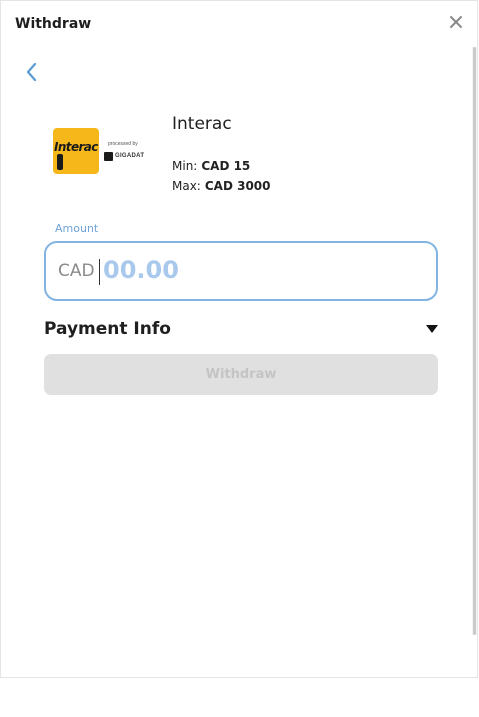 This screenshot has width=479, height=717. Describe the element at coordinates (432, 329) in the screenshot. I see `caret-down-icon` at that location.